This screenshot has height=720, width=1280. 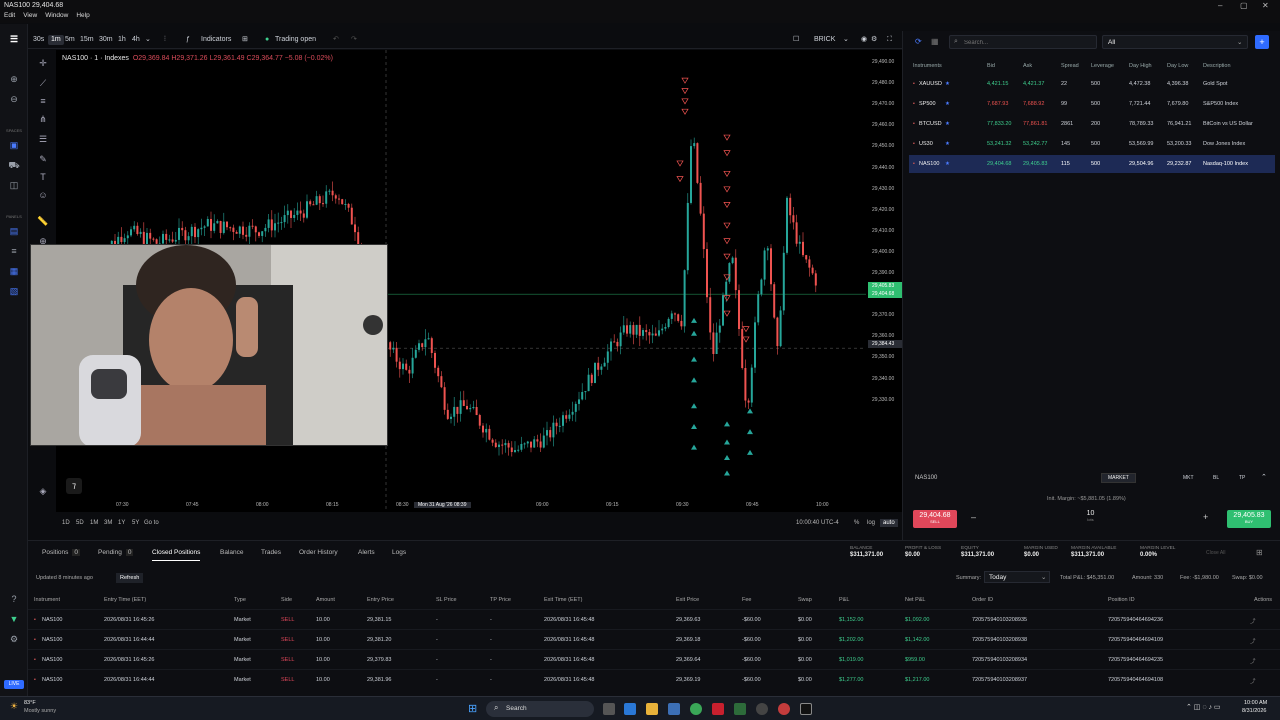 What do you see at coordinates (56, 15) in the screenshot?
I see `menu-window: Window` at bounding box center [56, 15].